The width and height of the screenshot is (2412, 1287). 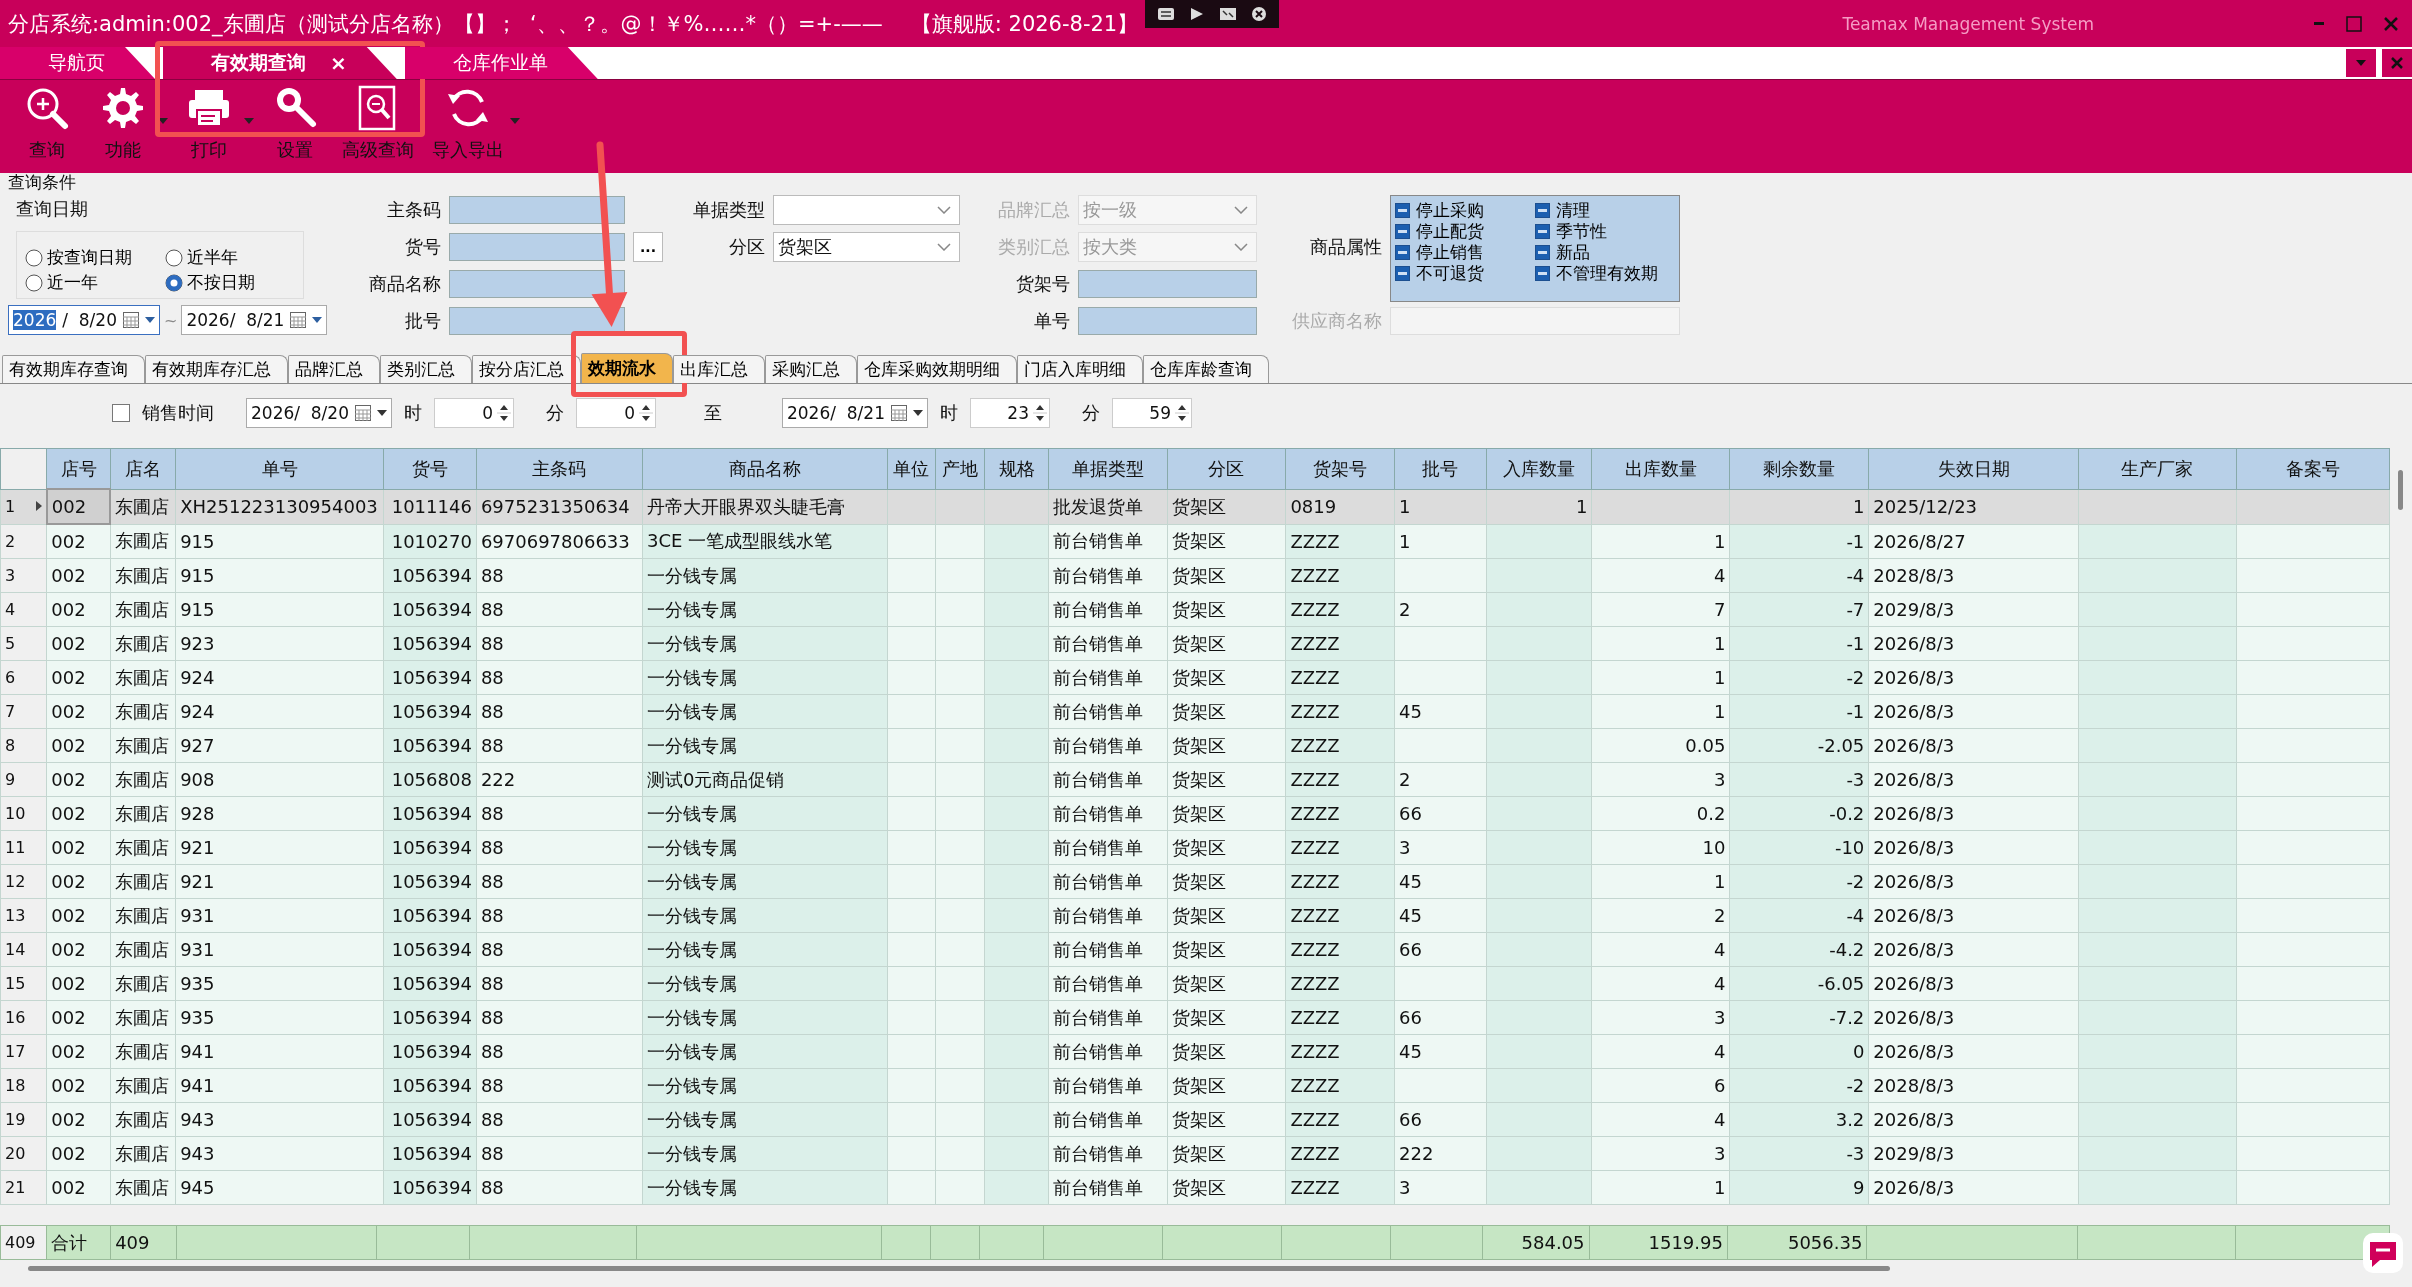 I want to click on table-cell: 66, so click(x=1440, y=813).